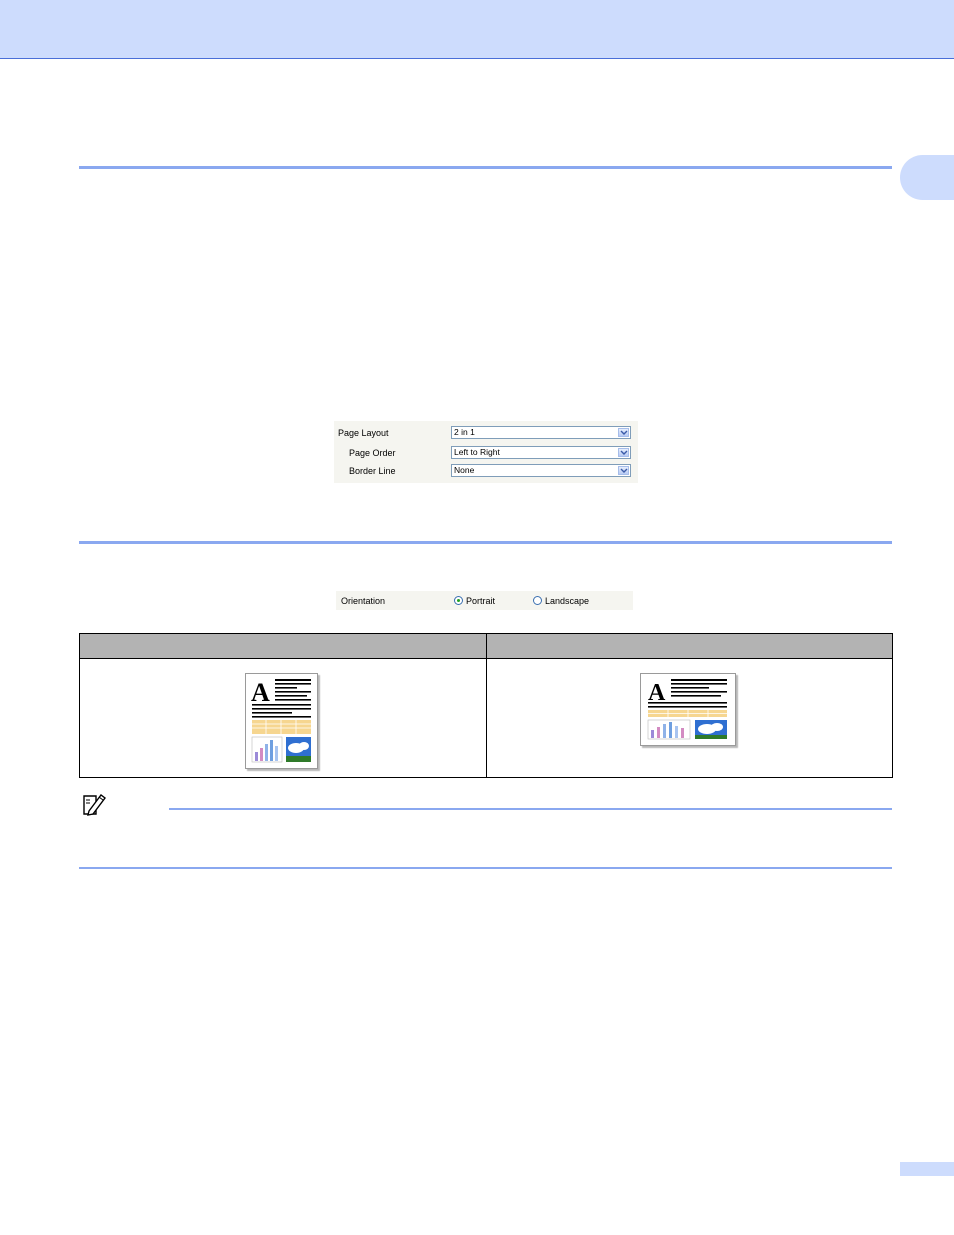 This screenshot has width=954, height=1235. What do you see at coordinates (464, 470) in the screenshot?
I see `border-line-value: None` at bounding box center [464, 470].